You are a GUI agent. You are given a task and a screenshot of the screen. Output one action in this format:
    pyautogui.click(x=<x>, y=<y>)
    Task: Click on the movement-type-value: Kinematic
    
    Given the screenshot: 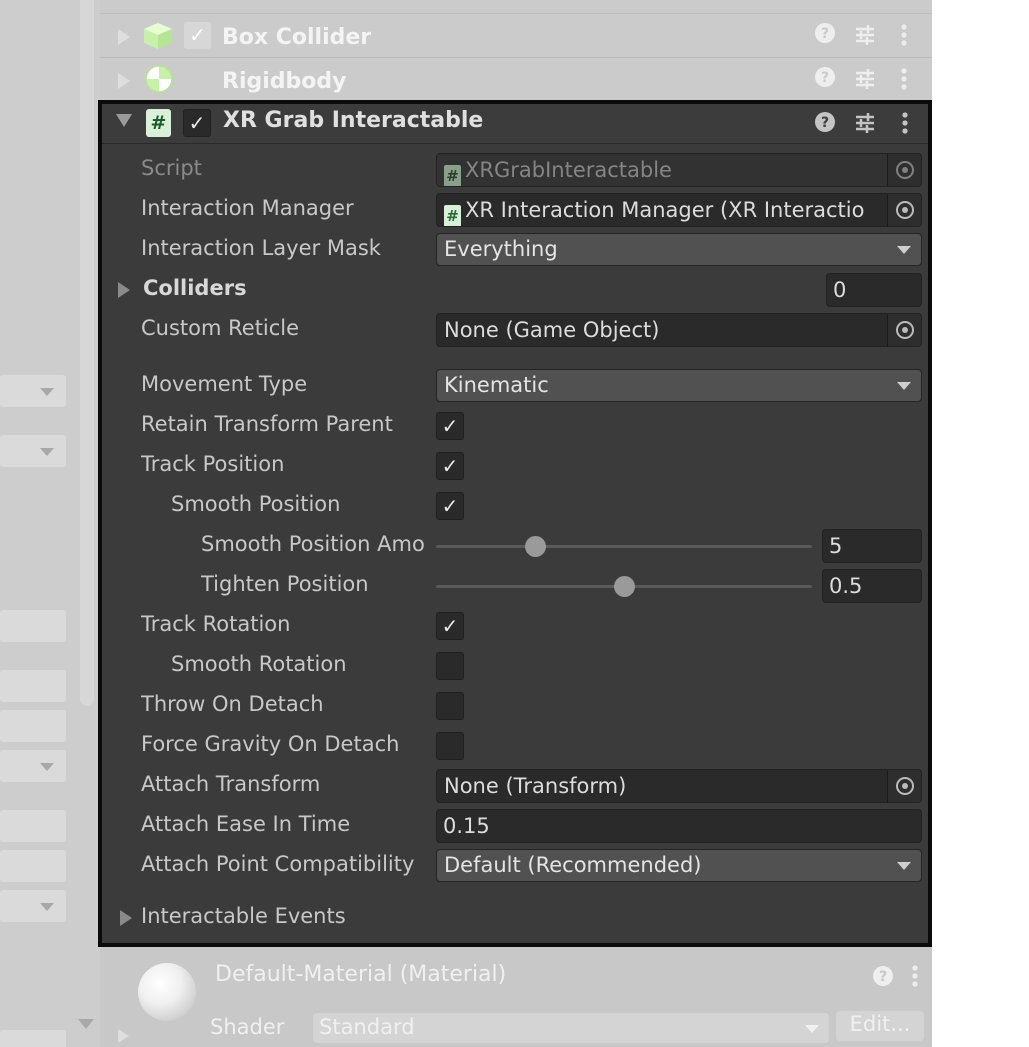 What is the action you would take?
    pyautogui.click(x=496, y=385)
    